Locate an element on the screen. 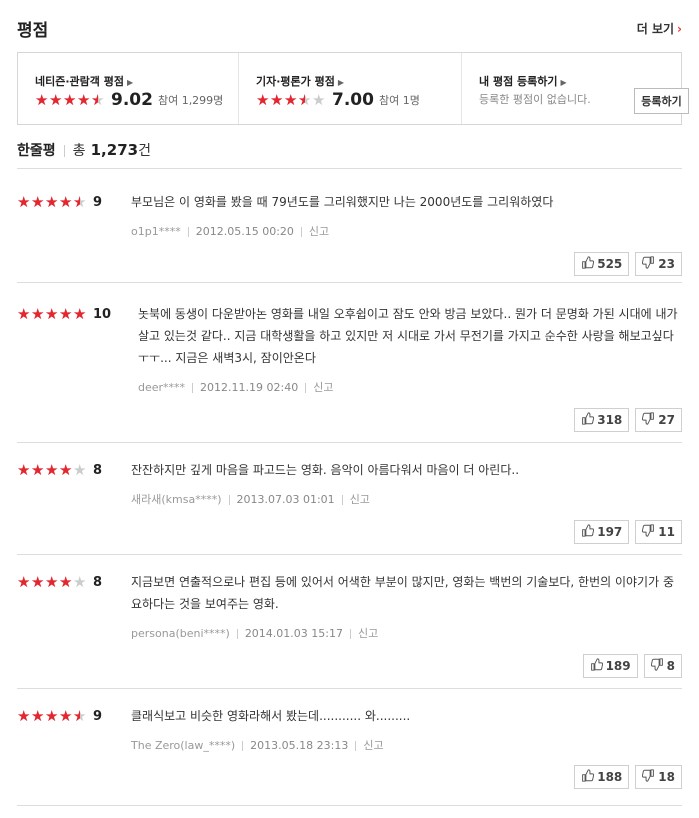  my-score-message: 등록한 평점이 없습니다. is located at coordinates (535, 99).